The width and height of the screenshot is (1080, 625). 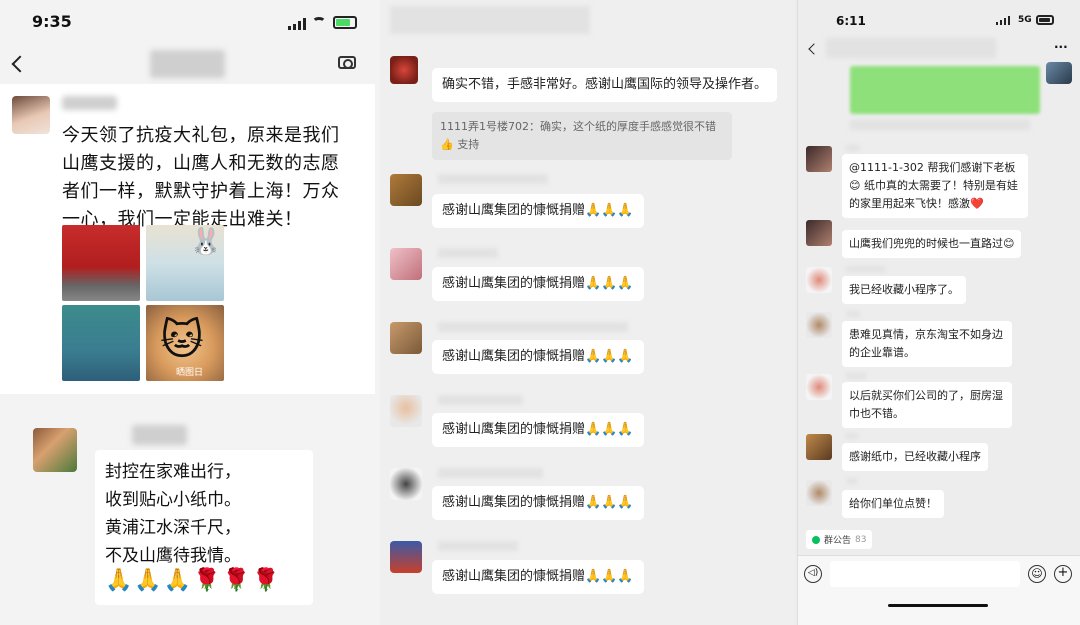 I want to click on sender-avatar, so click(x=55, y=450).